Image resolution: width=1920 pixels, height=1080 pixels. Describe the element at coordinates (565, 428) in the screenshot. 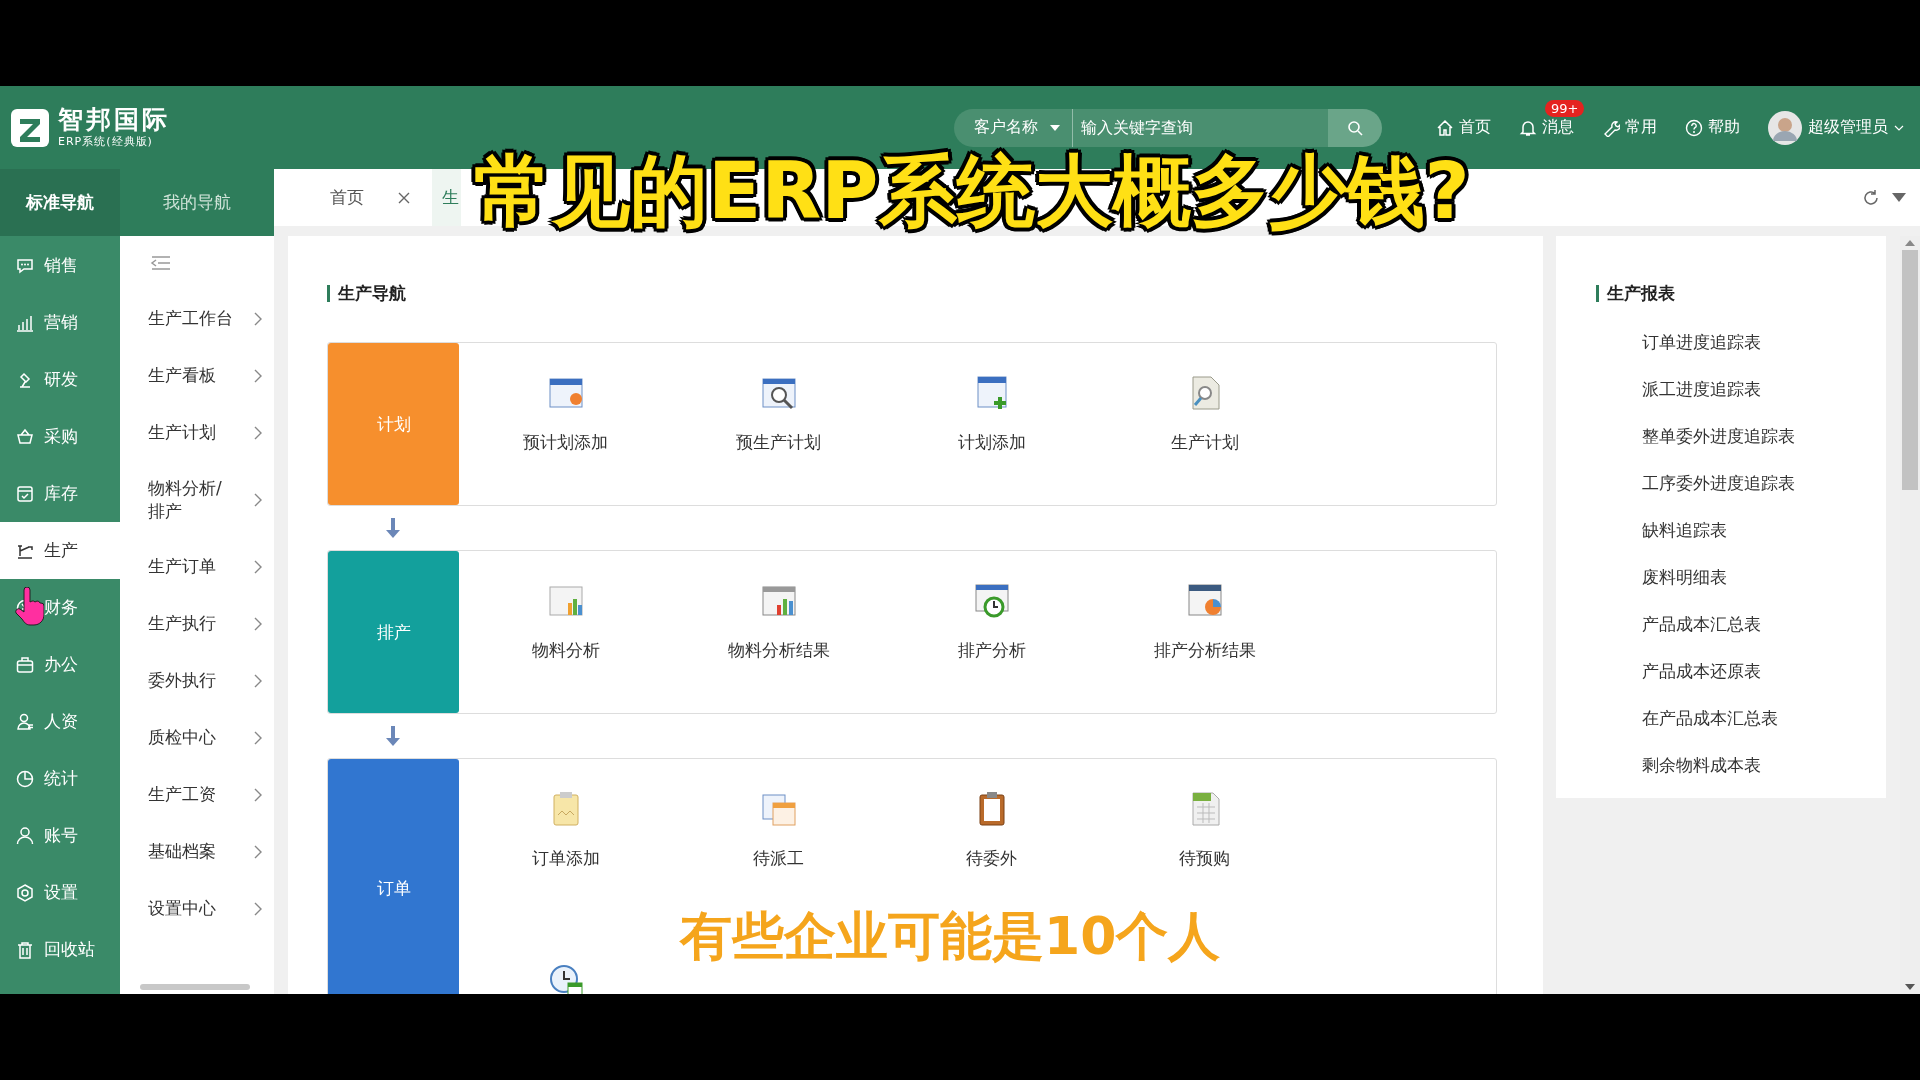

I see `shortcut-item: 预计划添加` at that location.